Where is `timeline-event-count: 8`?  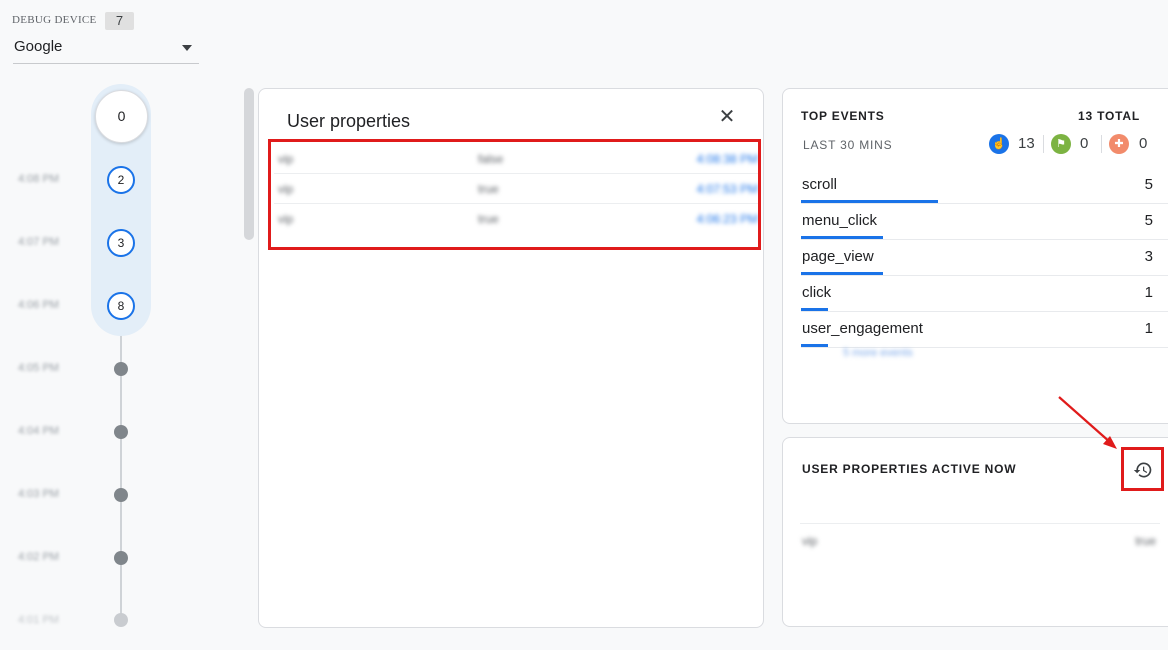 timeline-event-count: 8 is located at coordinates (121, 306).